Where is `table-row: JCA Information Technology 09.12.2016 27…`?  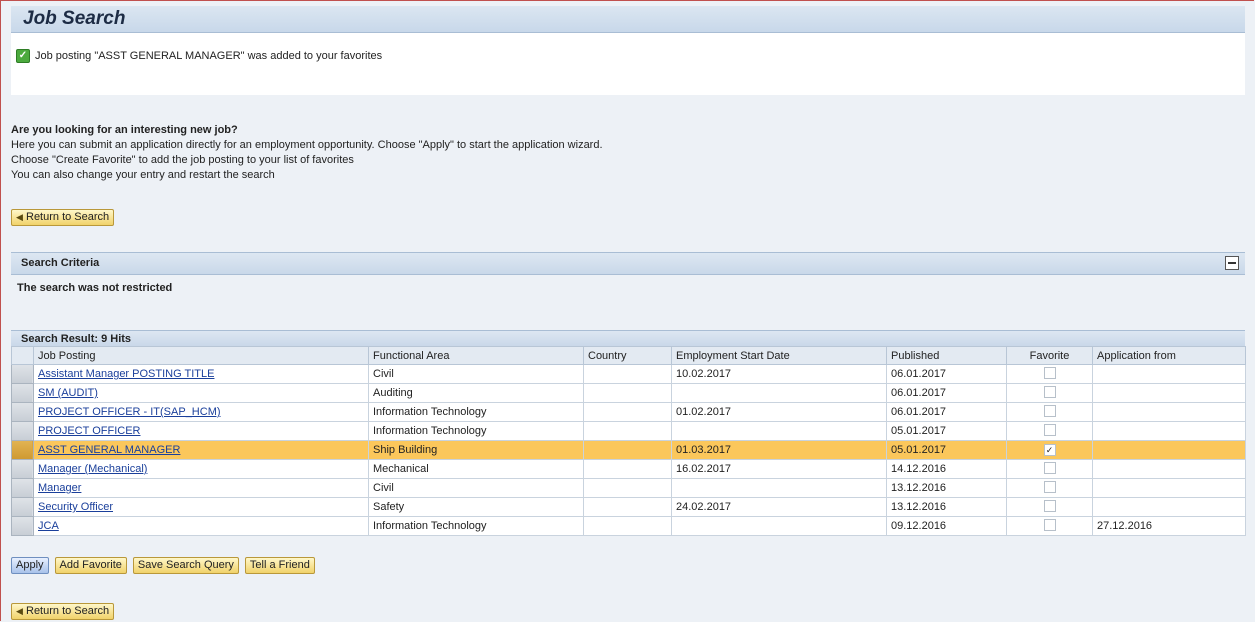 table-row: JCA Information Technology 09.12.2016 27… is located at coordinates (628, 526).